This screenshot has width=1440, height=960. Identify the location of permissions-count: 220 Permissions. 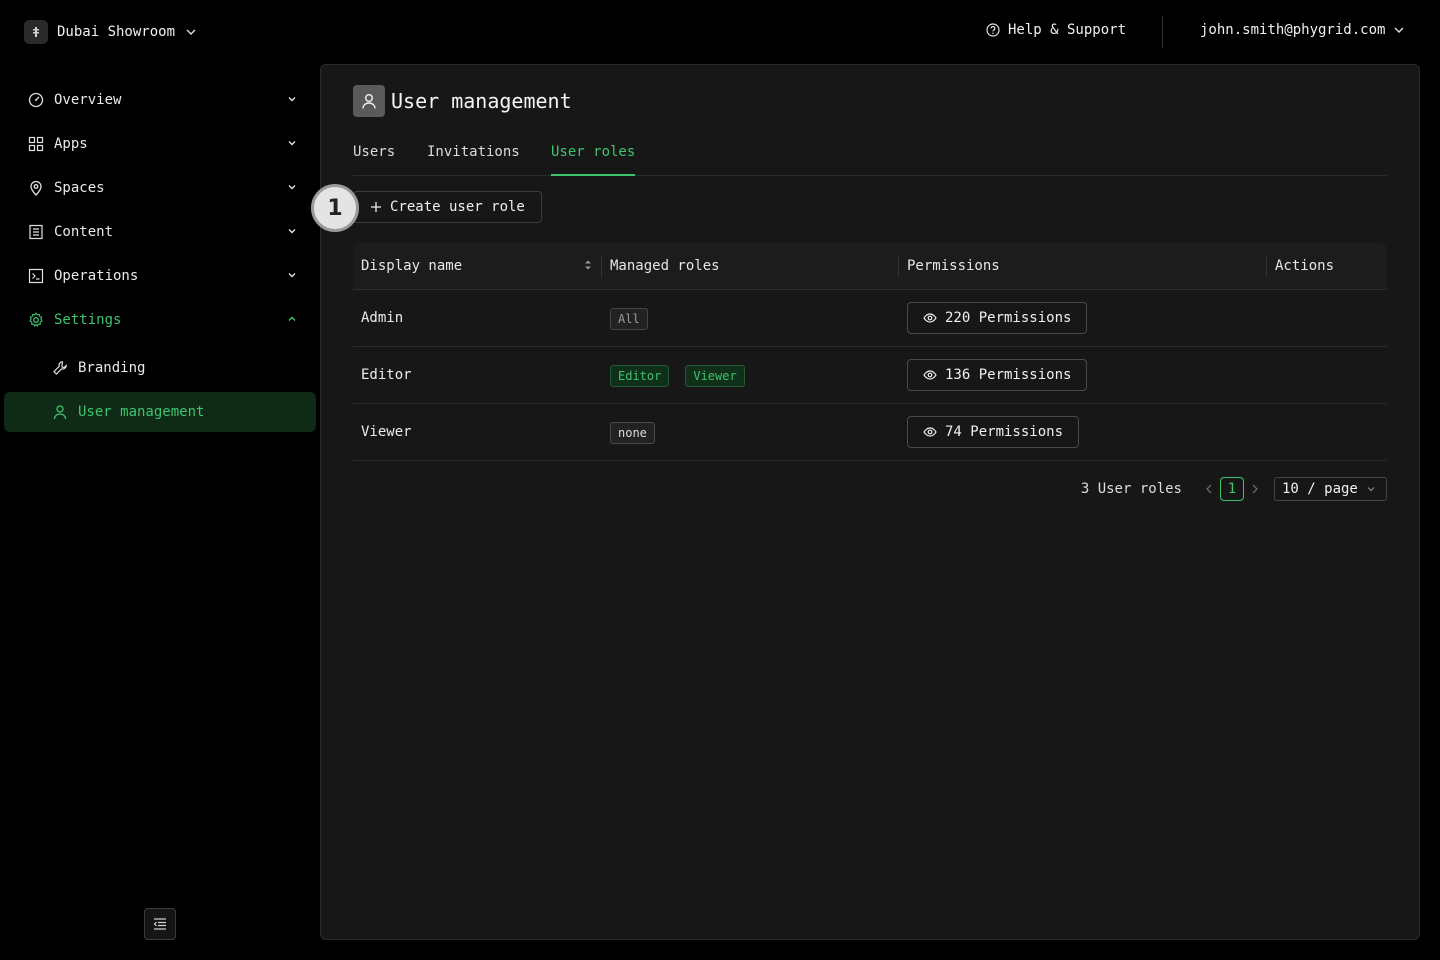
(1008, 318).